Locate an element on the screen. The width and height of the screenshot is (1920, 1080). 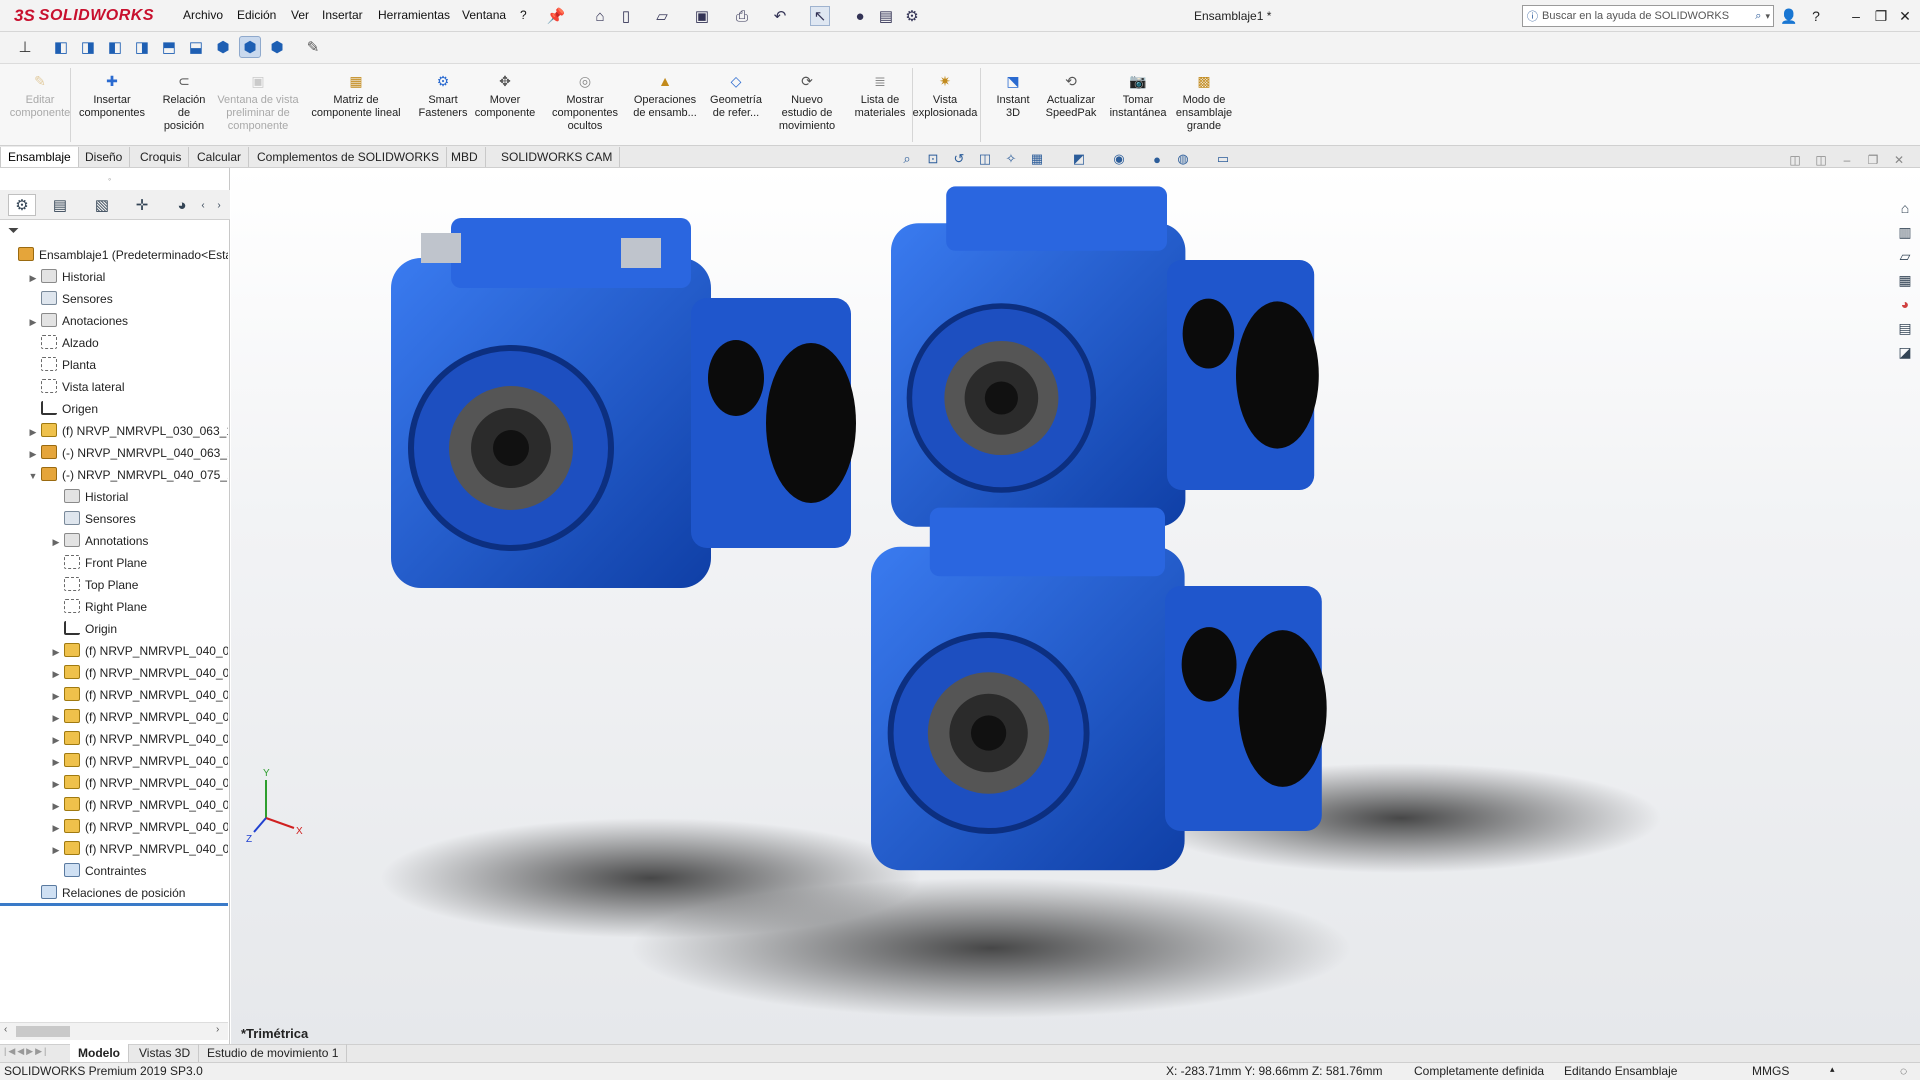
tab-ensamblaje: Ensamblaje is located at coordinates (39, 157).